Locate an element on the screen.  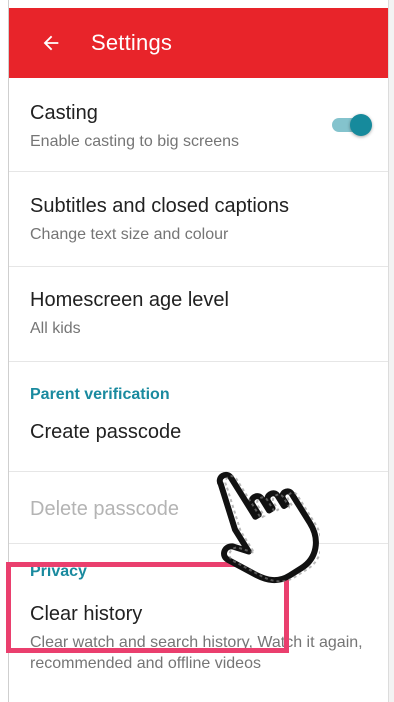
parent-verification-header: Parent verification is located at coordinates (100, 394).